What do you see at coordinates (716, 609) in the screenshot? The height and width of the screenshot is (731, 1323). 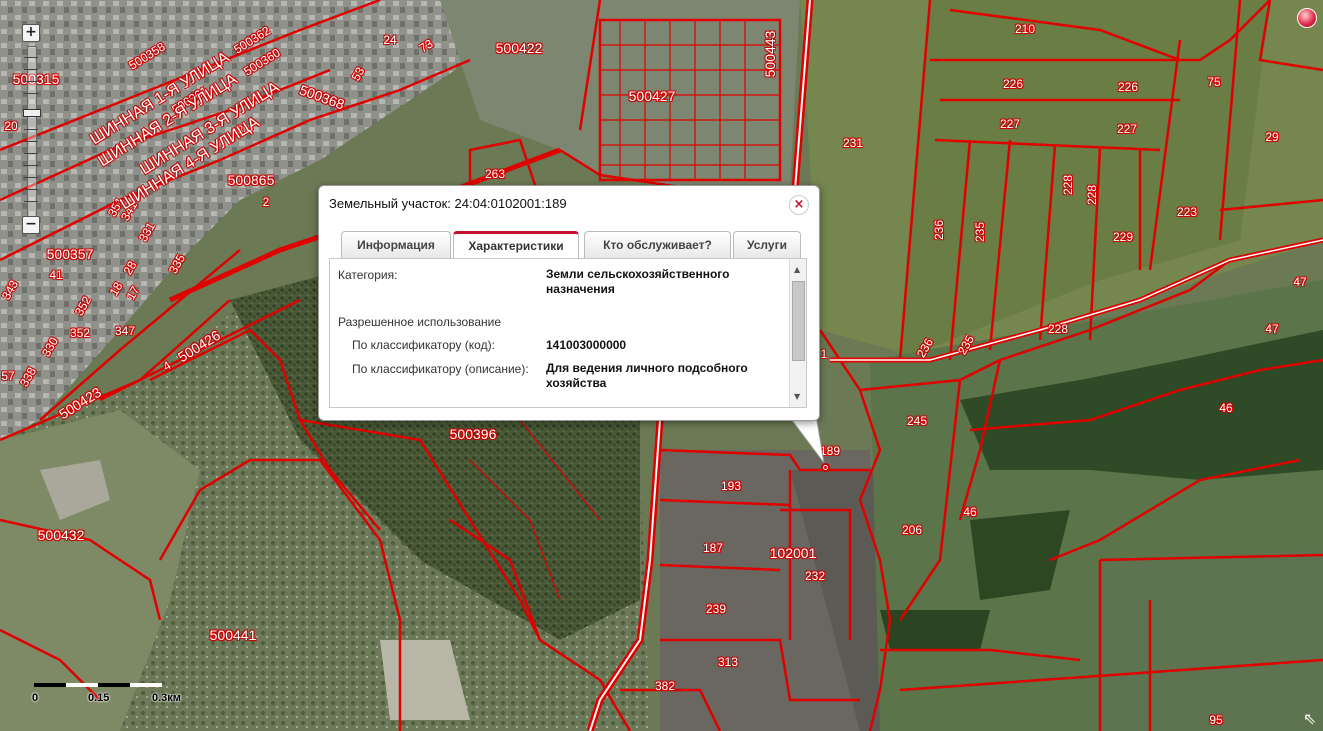 I see `parcel-label: 239` at bounding box center [716, 609].